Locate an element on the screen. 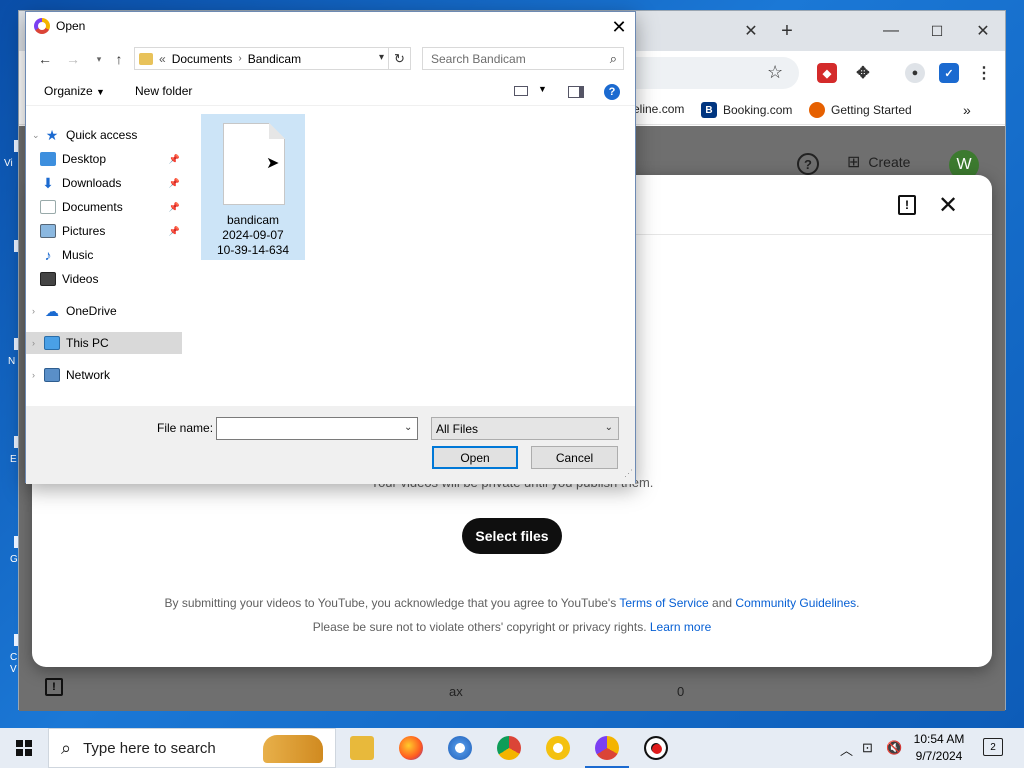  clock-date: 9/7/2024 is located at coordinates (939, 756).